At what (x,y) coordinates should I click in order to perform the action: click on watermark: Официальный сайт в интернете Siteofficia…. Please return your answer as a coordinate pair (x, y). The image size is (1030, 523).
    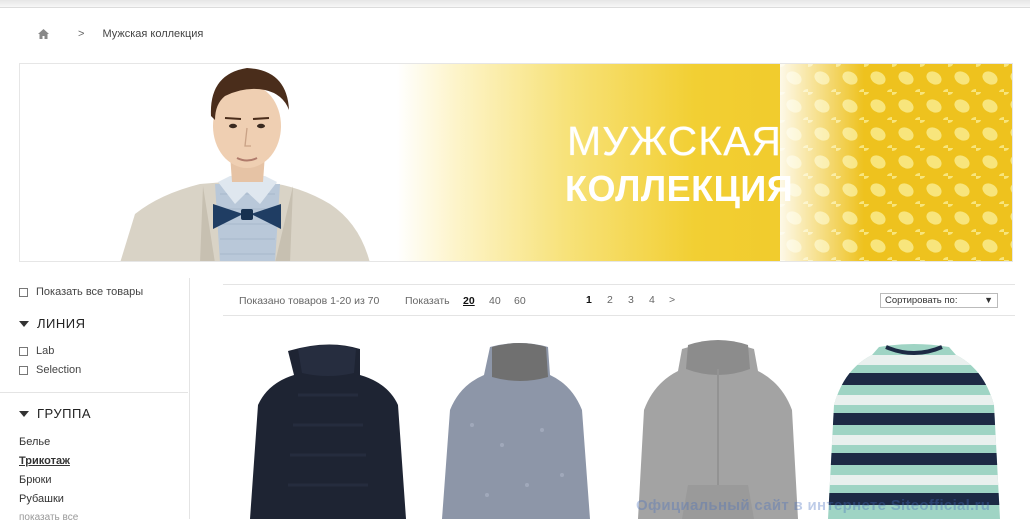
    Looking at the image, I should click on (813, 505).